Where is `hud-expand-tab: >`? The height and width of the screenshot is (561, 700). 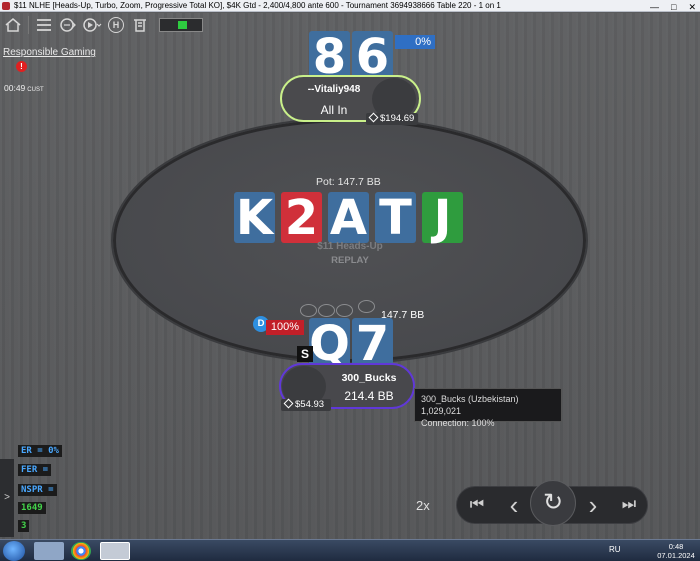
hud-expand-tab: > is located at coordinates (7, 498).